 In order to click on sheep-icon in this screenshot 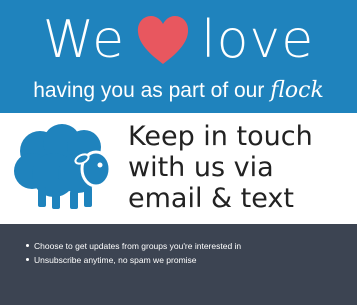, I will do `click(65, 166)`.